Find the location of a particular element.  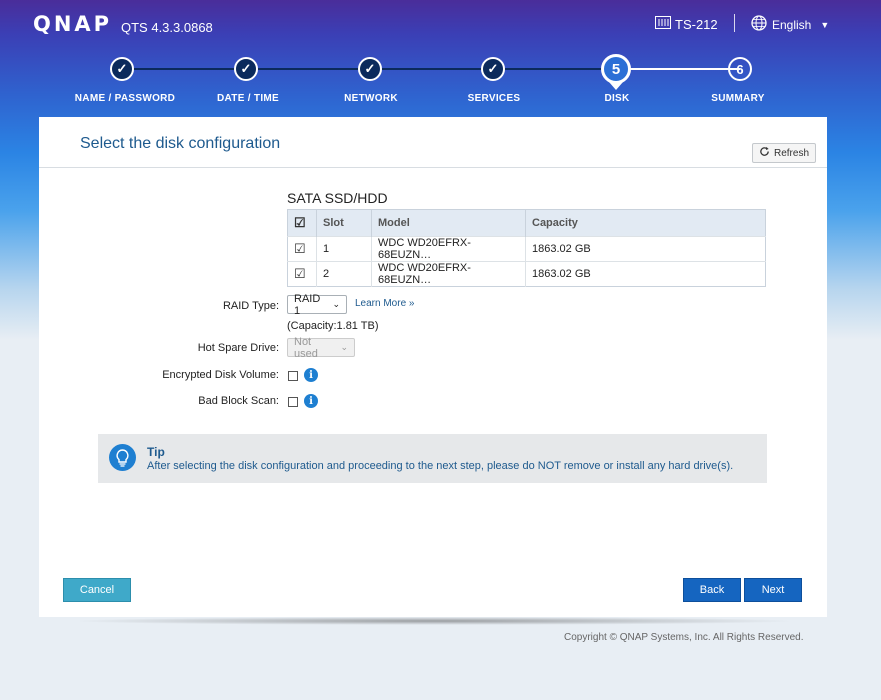

cancel-button: Cancel is located at coordinates (97, 590).